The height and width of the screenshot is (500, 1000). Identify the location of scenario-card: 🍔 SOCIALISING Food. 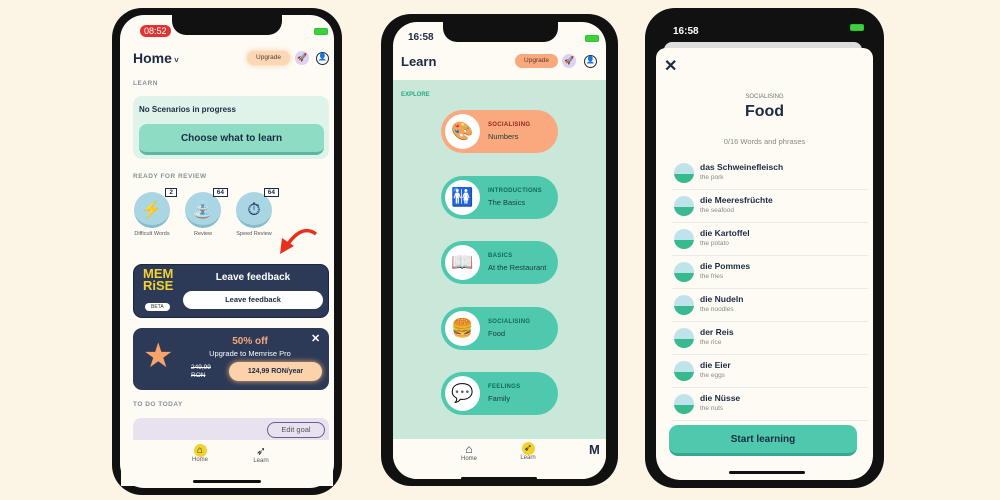
(499, 328).